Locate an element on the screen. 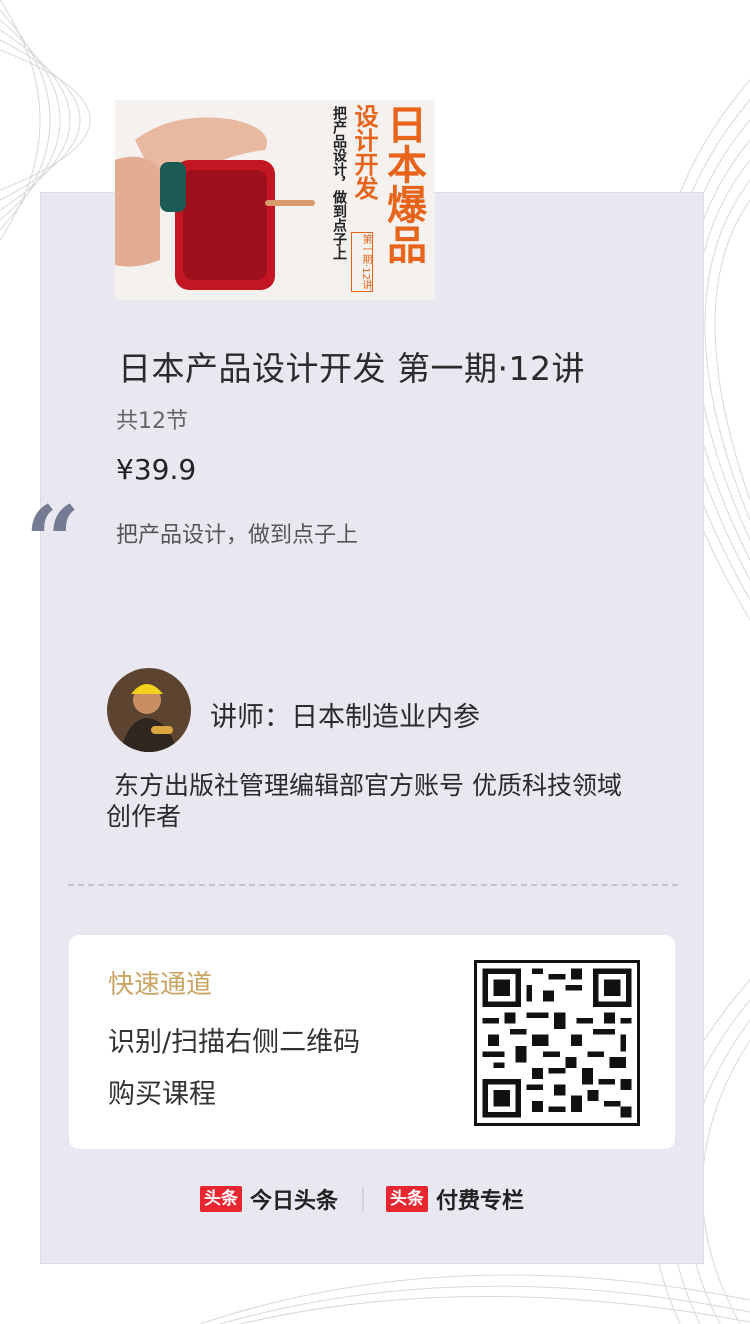  course-cover-image: 把产品设计，做到点子上 设计开发 日本爆品 第一期·12讲 is located at coordinates (275, 200).